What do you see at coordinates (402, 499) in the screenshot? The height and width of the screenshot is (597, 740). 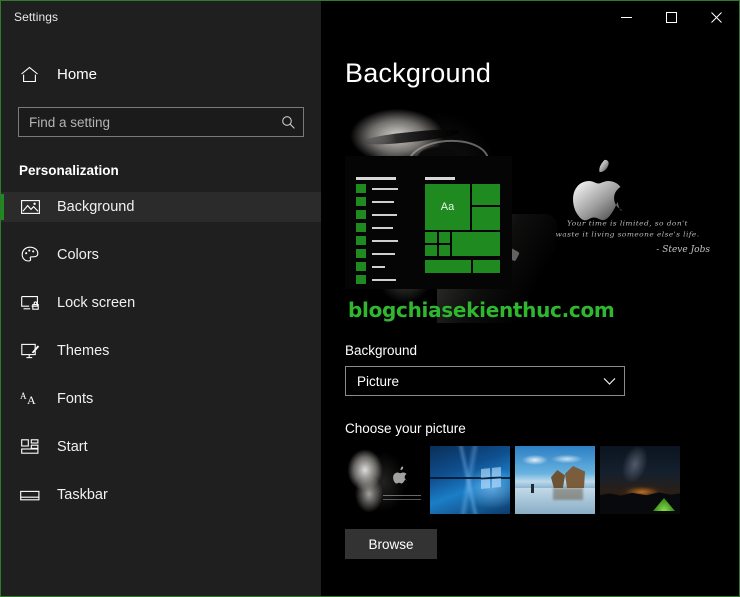 I see `thumbnail-quote-lines` at bounding box center [402, 499].